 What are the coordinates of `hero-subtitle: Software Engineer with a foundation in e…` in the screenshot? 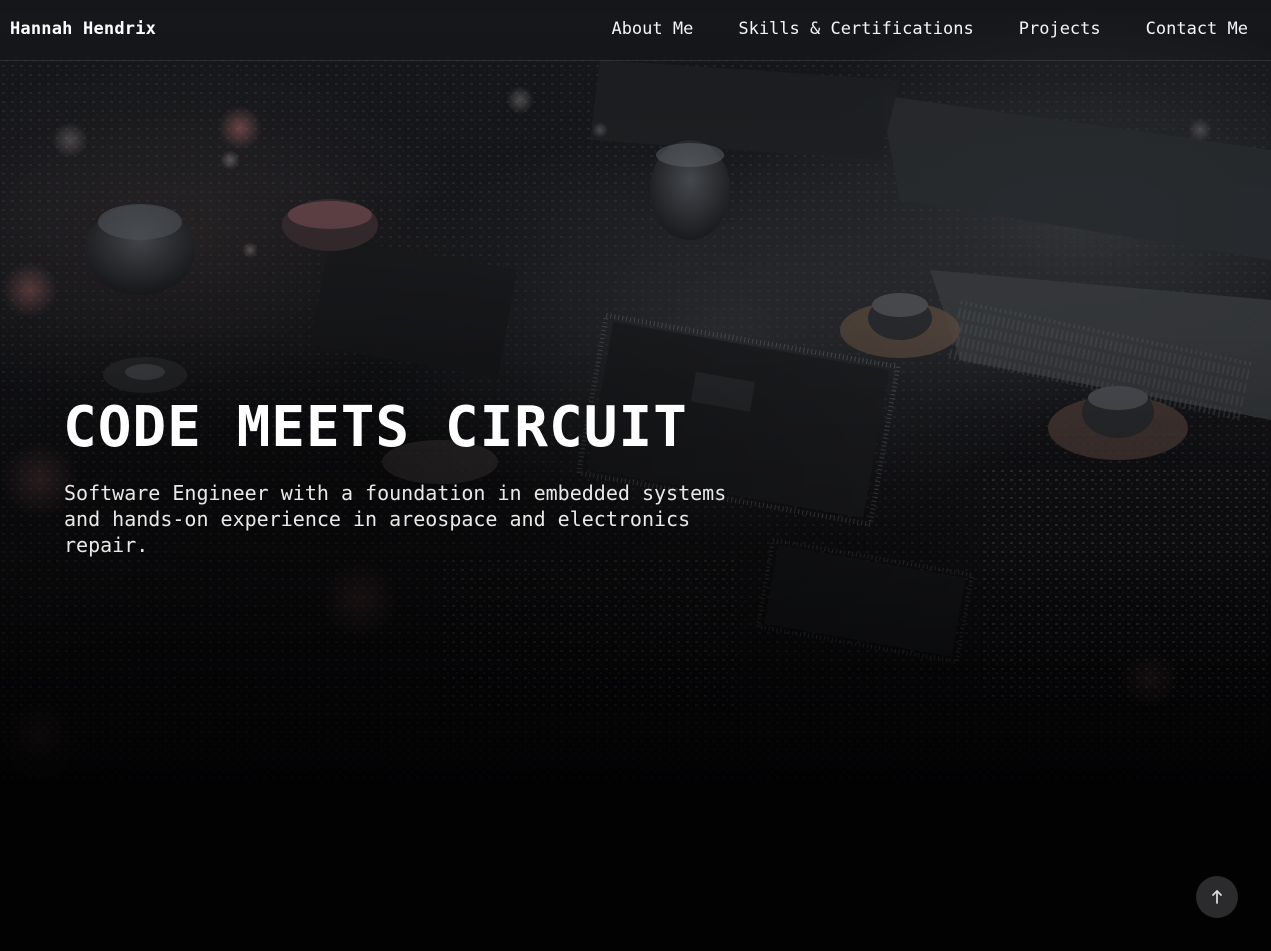 It's located at (395, 519).